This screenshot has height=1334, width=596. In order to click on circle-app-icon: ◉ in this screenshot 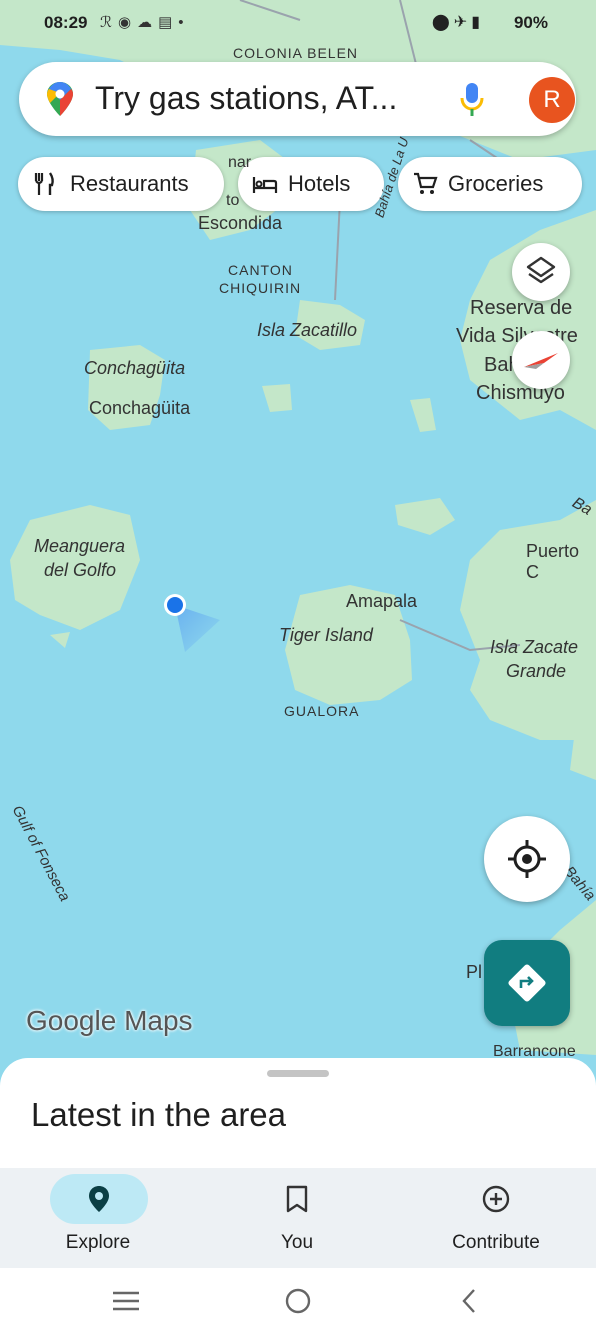, I will do `click(127, 22)`.